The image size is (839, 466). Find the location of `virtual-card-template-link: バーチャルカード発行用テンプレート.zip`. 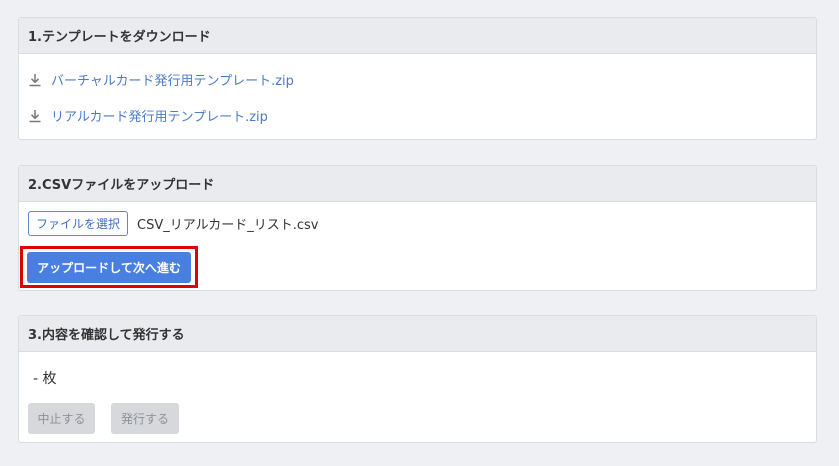

virtual-card-template-link: バーチャルカード発行用テンプレート.zip is located at coordinates (161, 79).